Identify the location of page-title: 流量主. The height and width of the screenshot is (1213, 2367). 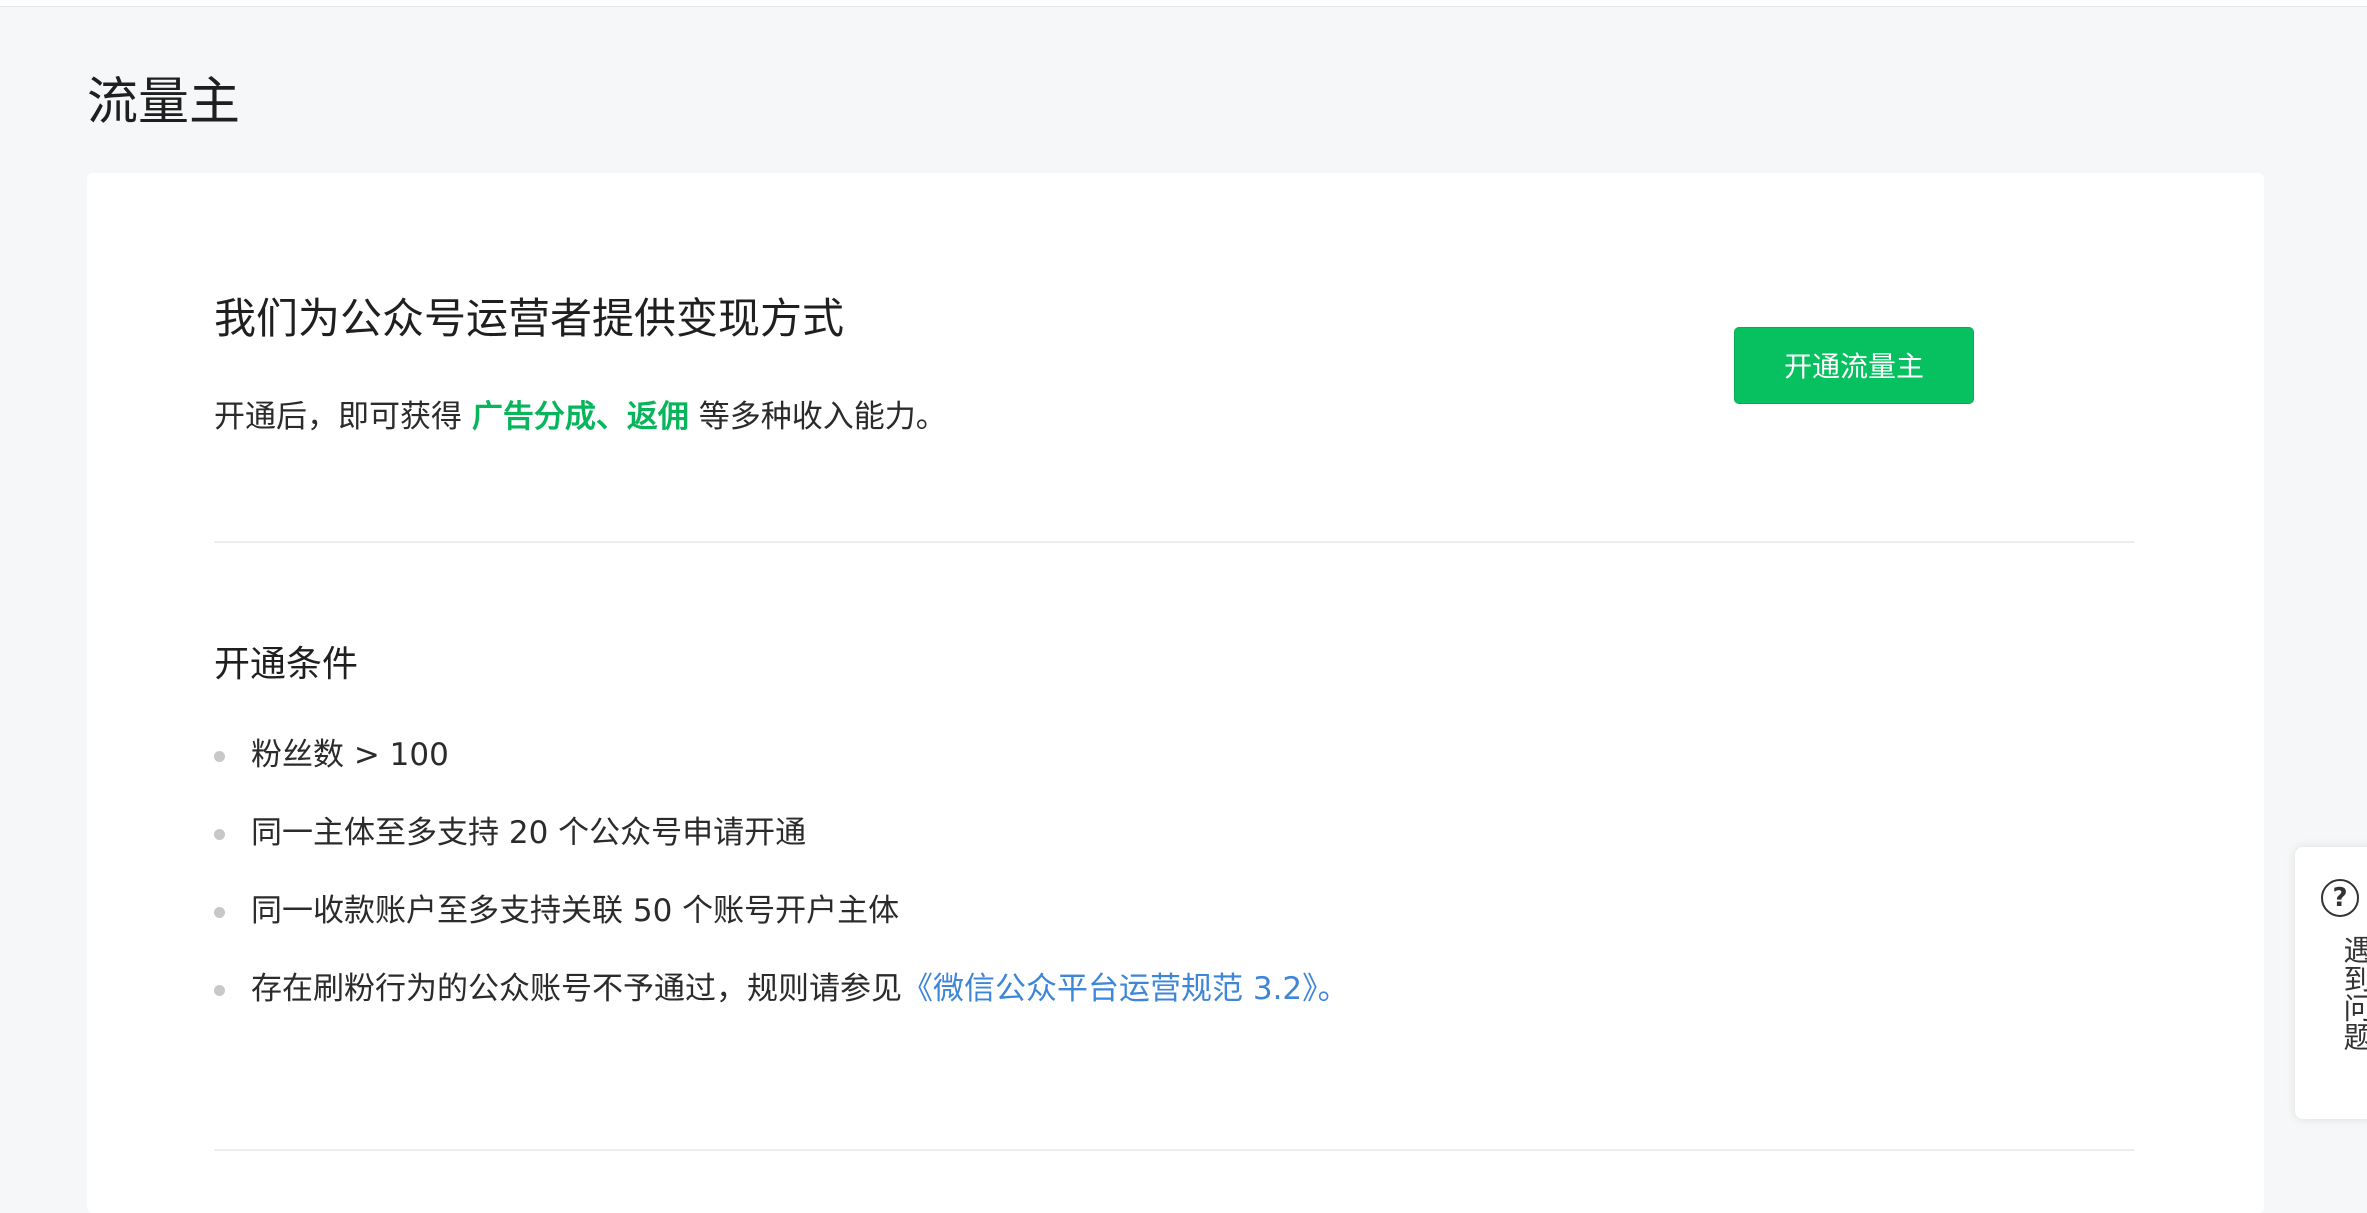
(164, 102).